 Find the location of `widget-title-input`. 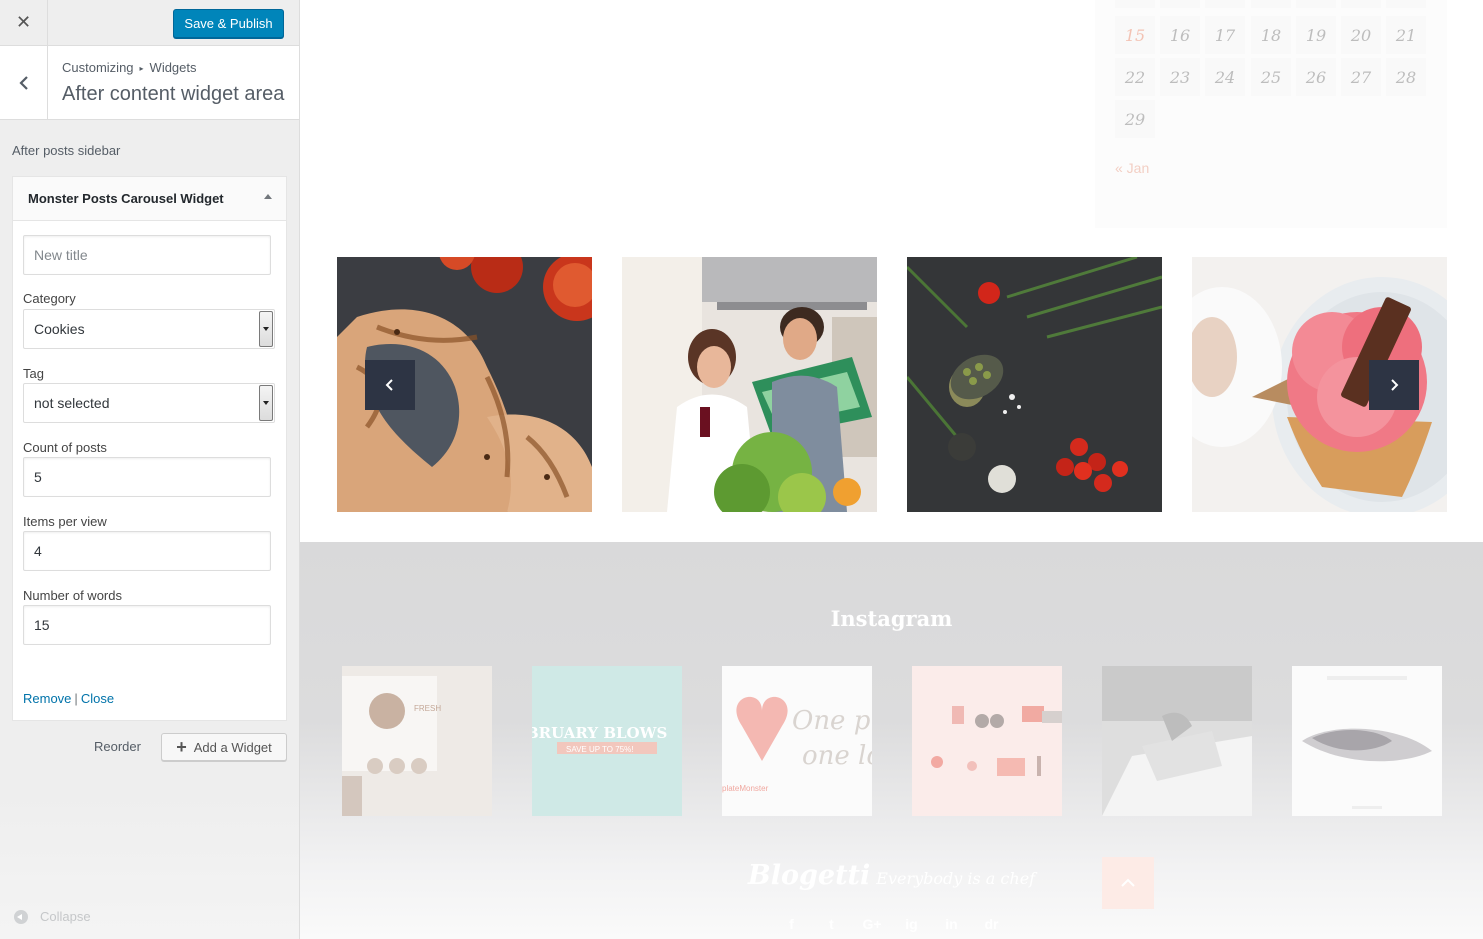

widget-title-input is located at coordinates (147, 255).